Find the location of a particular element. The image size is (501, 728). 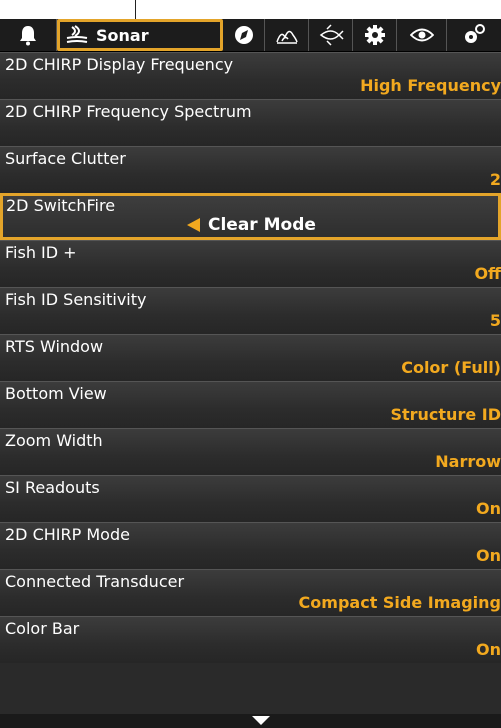

setting-value: 2 is located at coordinates (495, 179).